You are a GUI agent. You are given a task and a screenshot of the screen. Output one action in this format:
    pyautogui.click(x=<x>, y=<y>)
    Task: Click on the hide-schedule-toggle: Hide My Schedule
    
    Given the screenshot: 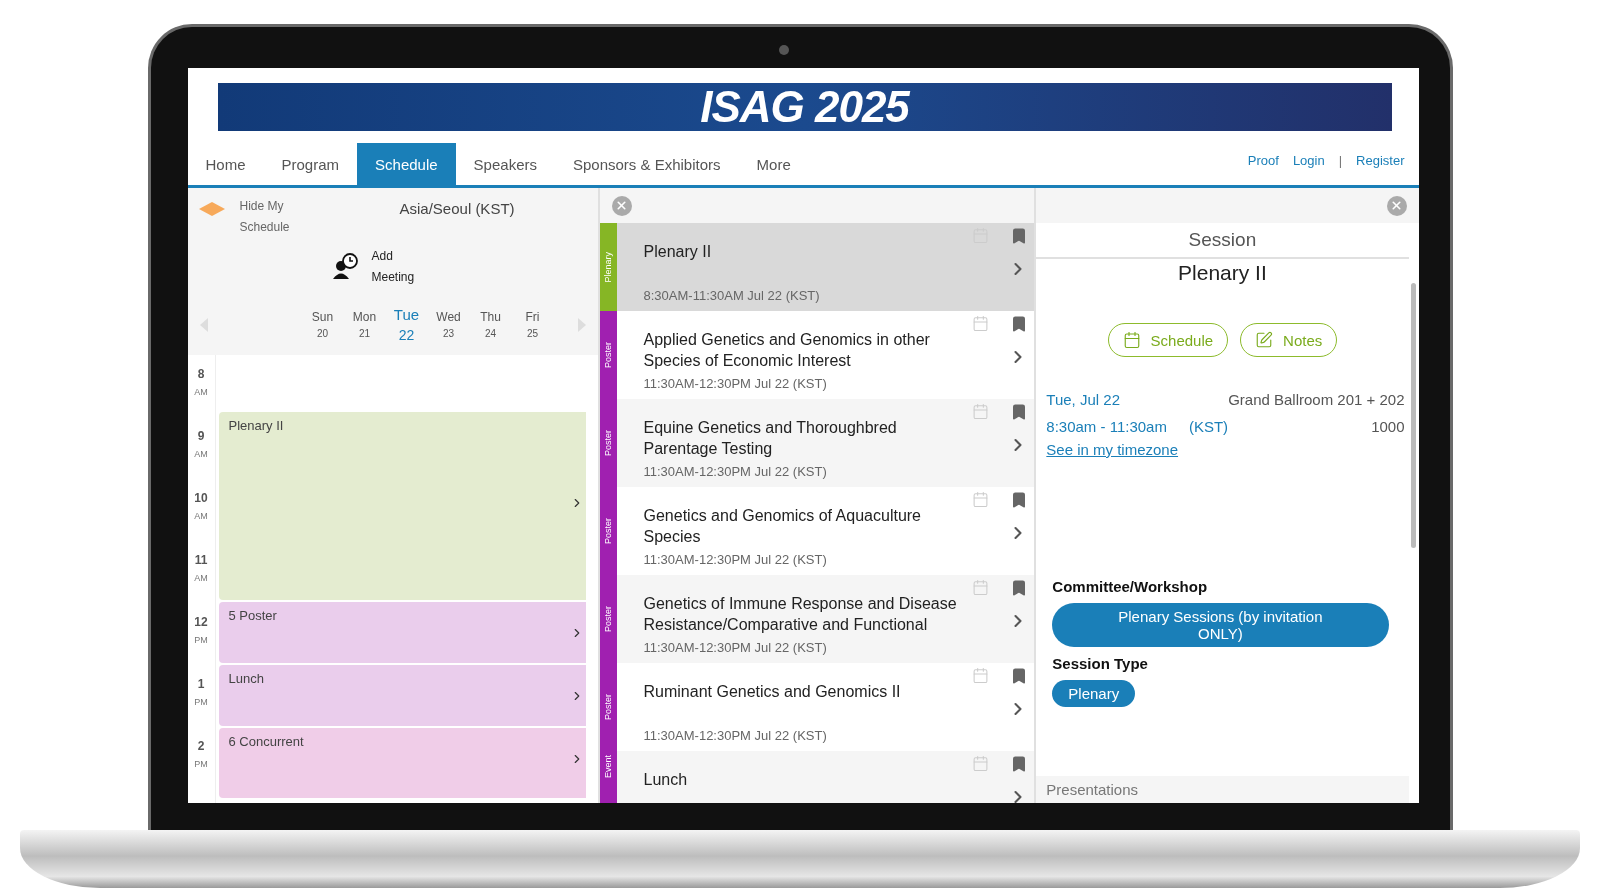 What is the action you would take?
    pyautogui.click(x=274, y=217)
    